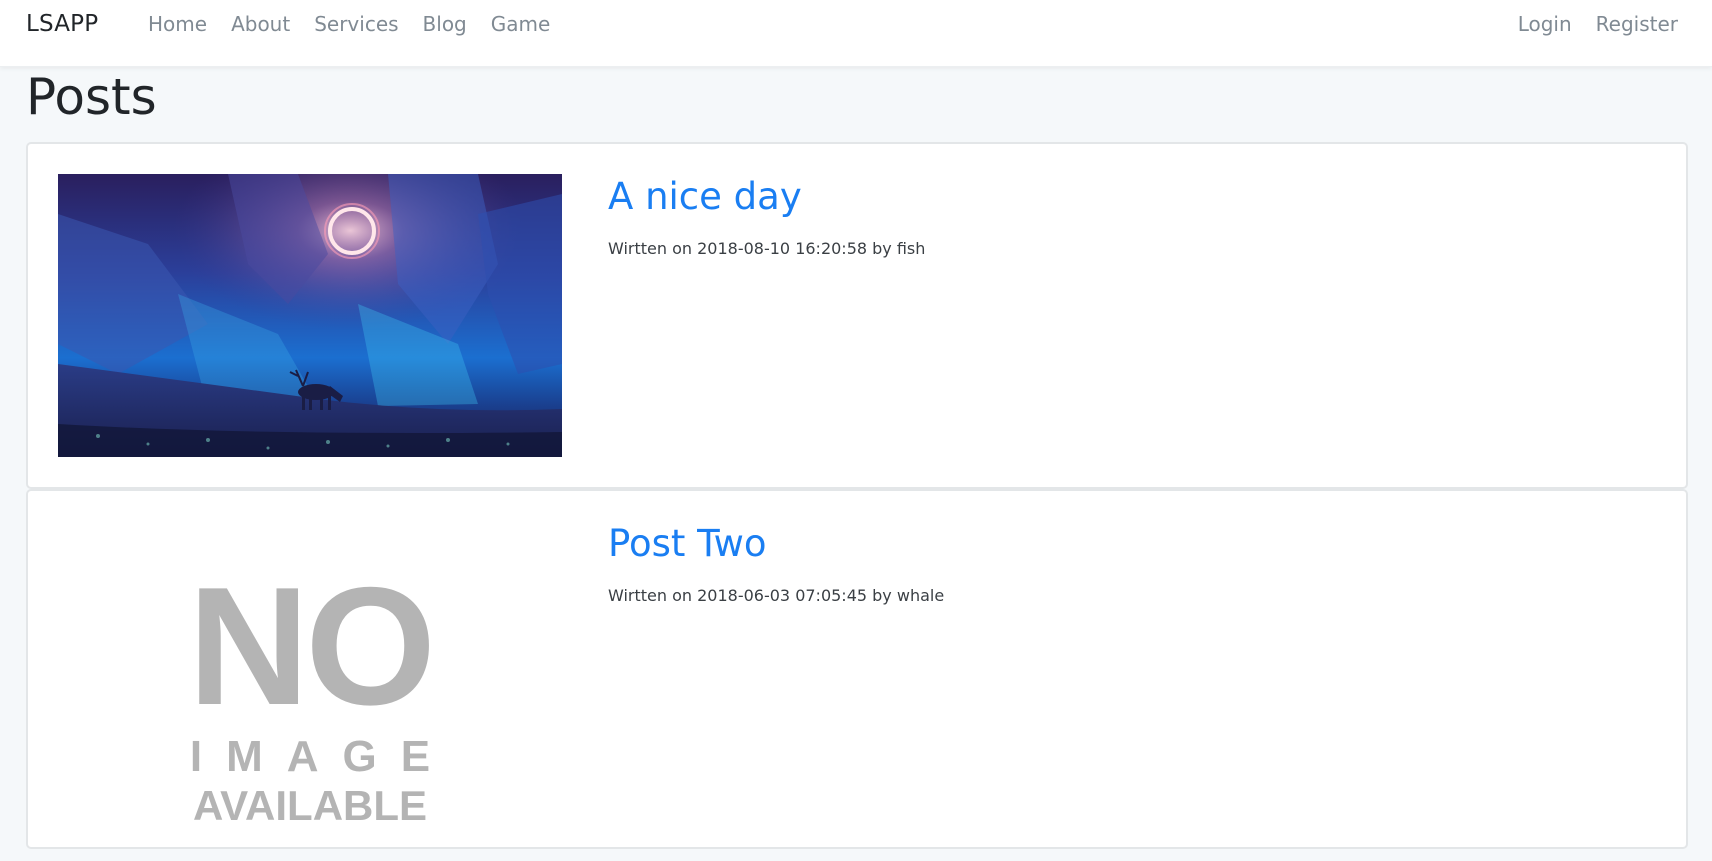 This screenshot has width=1712, height=861. I want to click on nav-item-services: Services, so click(356, 24).